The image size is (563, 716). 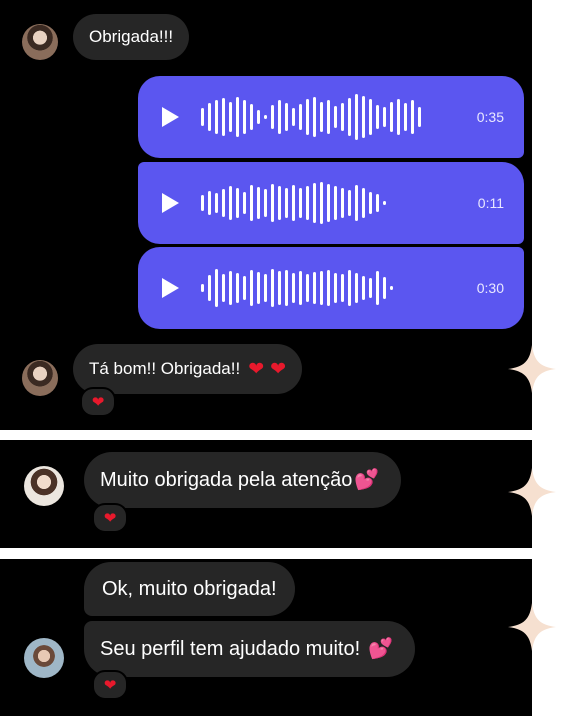 What do you see at coordinates (226, 479) in the screenshot?
I see `message-text: Muito obrigada pela atenção` at bounding box center [226, 479].